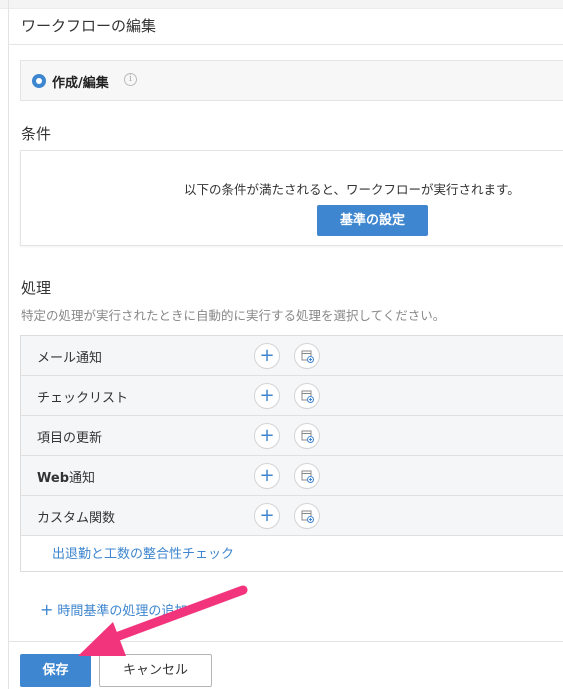  I want to click on action-row-custom-function: カスタム関数 +, so click(292, 516).